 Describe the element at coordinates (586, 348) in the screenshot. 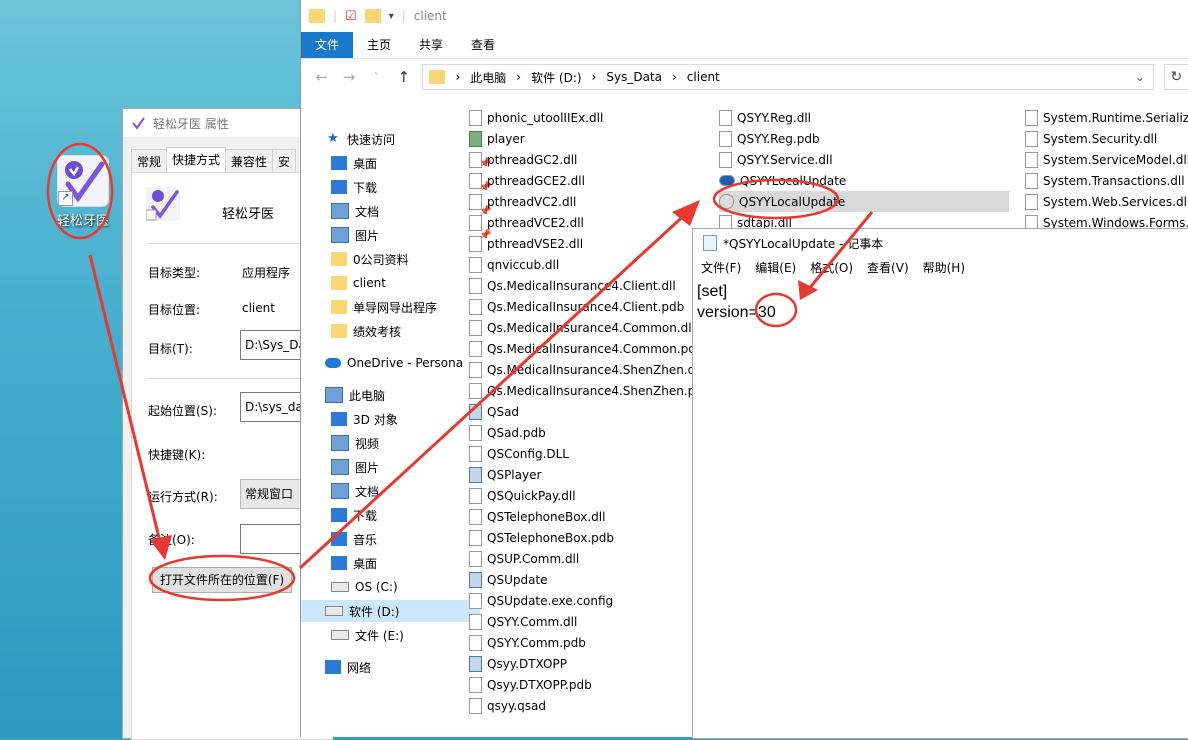

I see `file-item: Qs.MedicalInsurance4.Common.pdb` at that location.